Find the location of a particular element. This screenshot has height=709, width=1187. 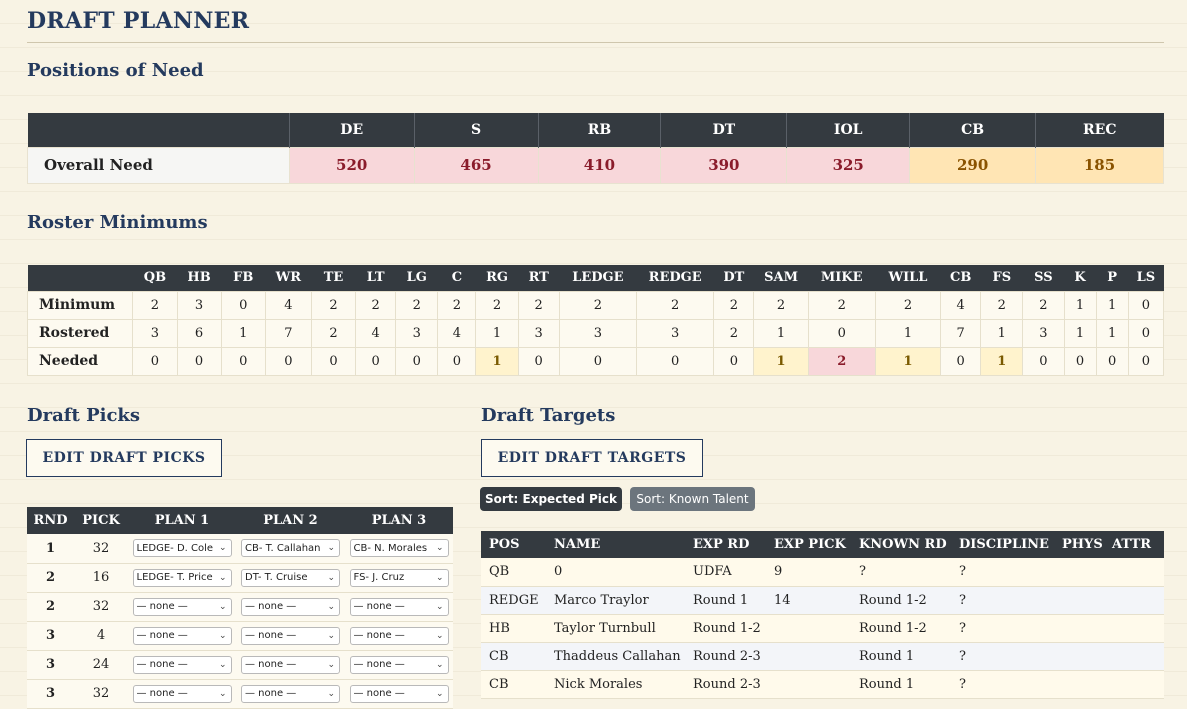

target-name: Marco Traylor is located at coordinates (615, 600).